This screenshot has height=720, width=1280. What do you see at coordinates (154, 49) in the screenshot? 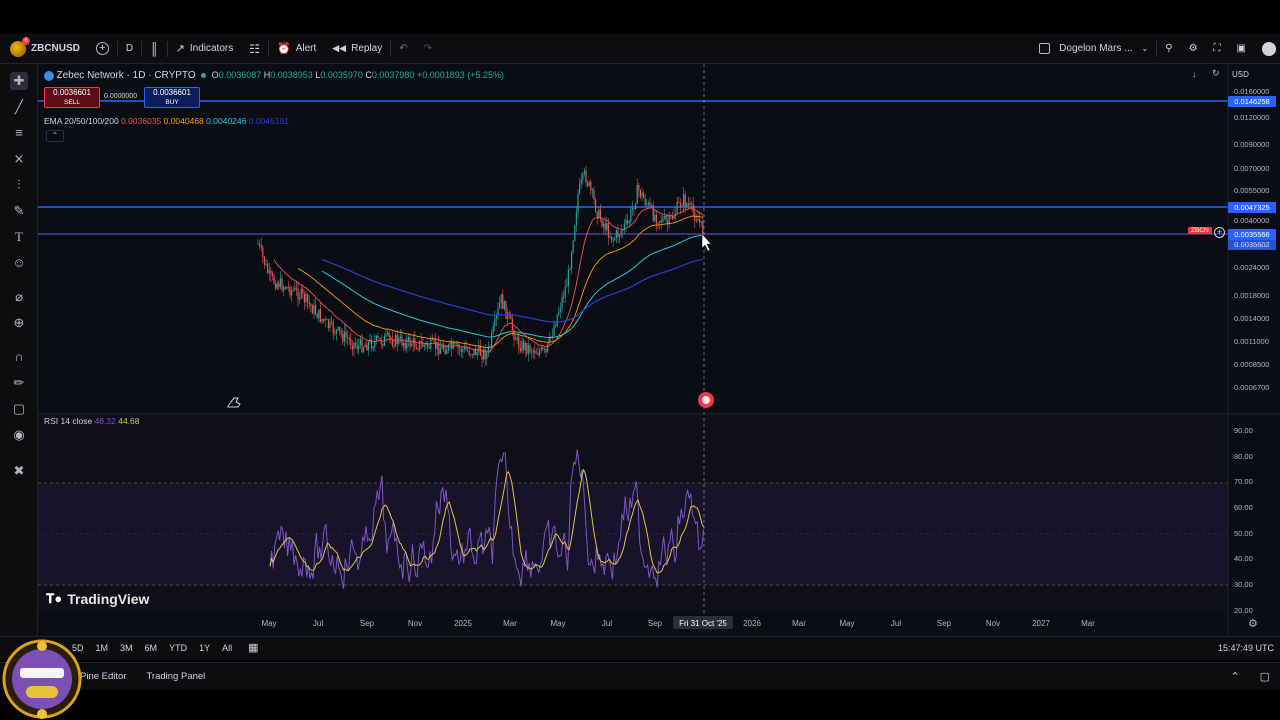
I see `chart-type-button: ║` at bounding box center [154, 49].